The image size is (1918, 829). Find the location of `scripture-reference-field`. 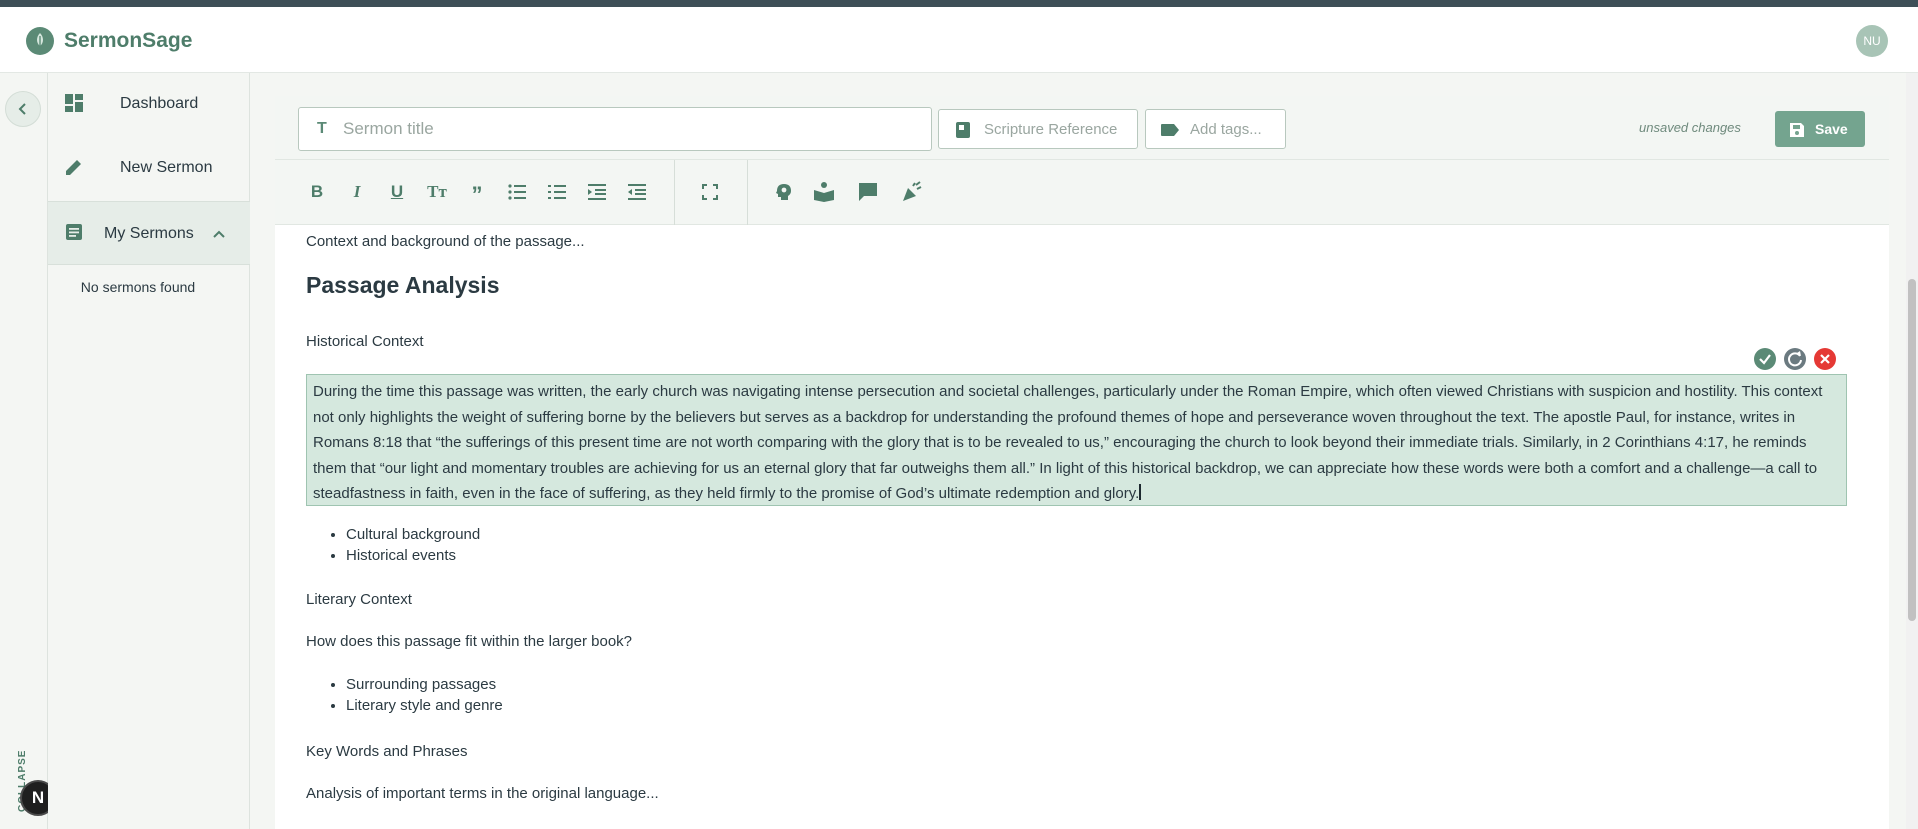

scripture-reference-field is located at coordinates (1038, 129).